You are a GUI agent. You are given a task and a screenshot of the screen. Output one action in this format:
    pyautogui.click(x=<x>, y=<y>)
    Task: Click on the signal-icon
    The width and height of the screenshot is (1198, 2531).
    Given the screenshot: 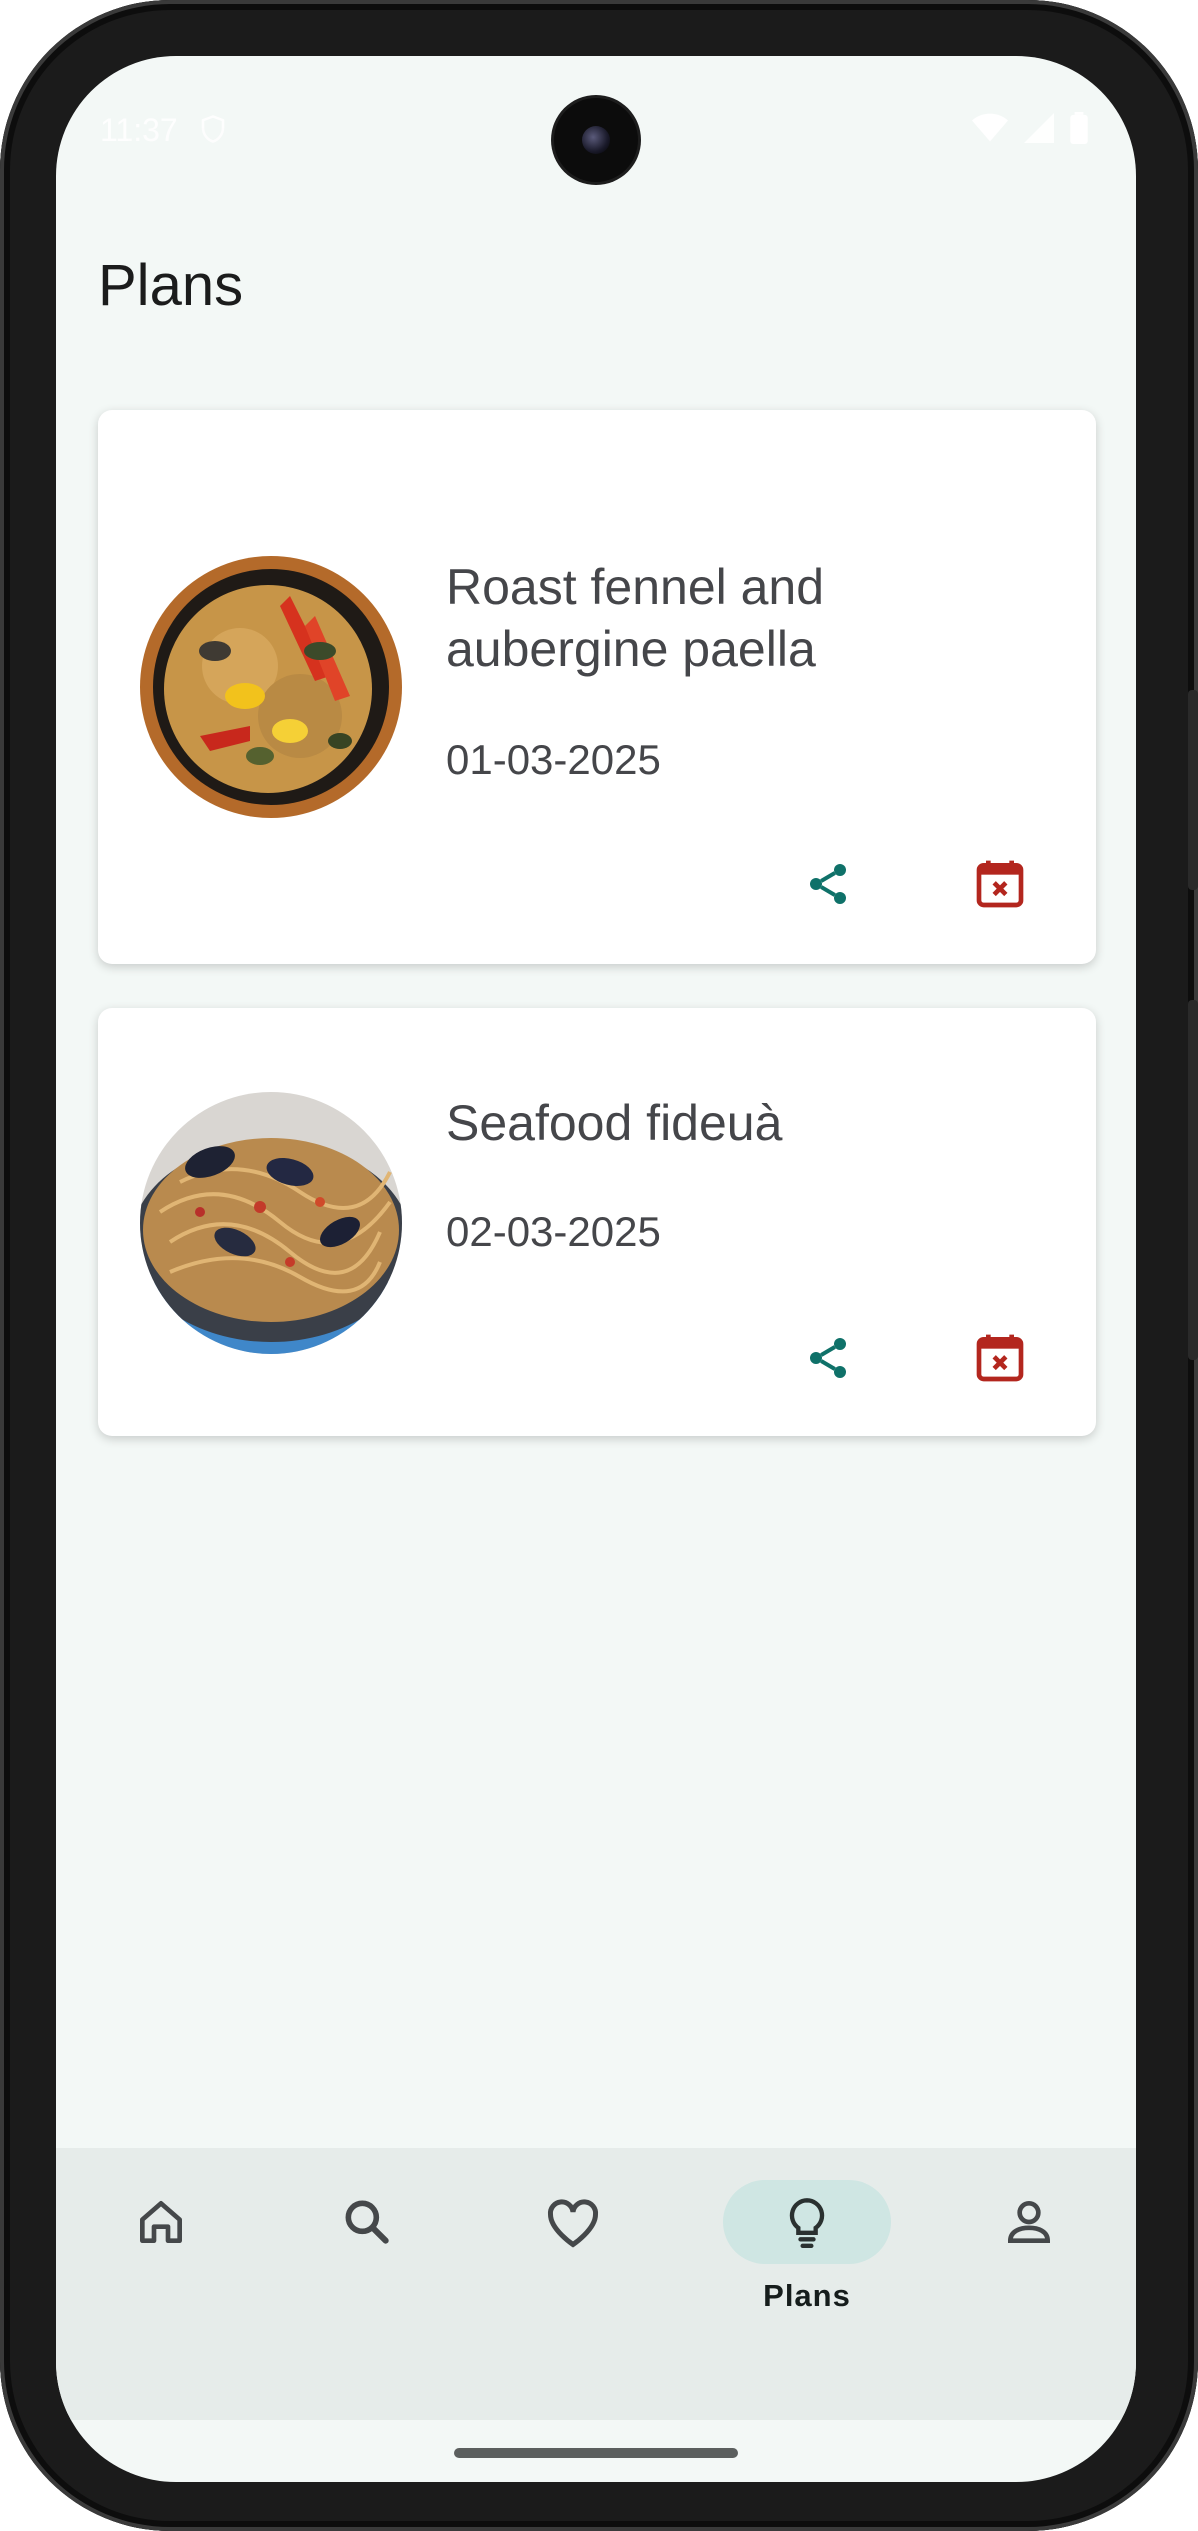 What is the action you would take?
    pyautogui.click(x=1039, y=132)
    